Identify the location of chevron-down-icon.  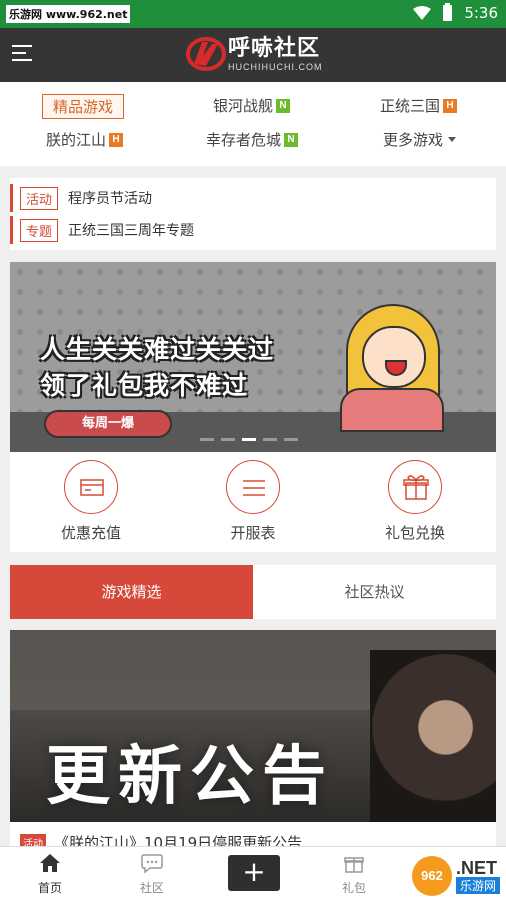
(452, 139).